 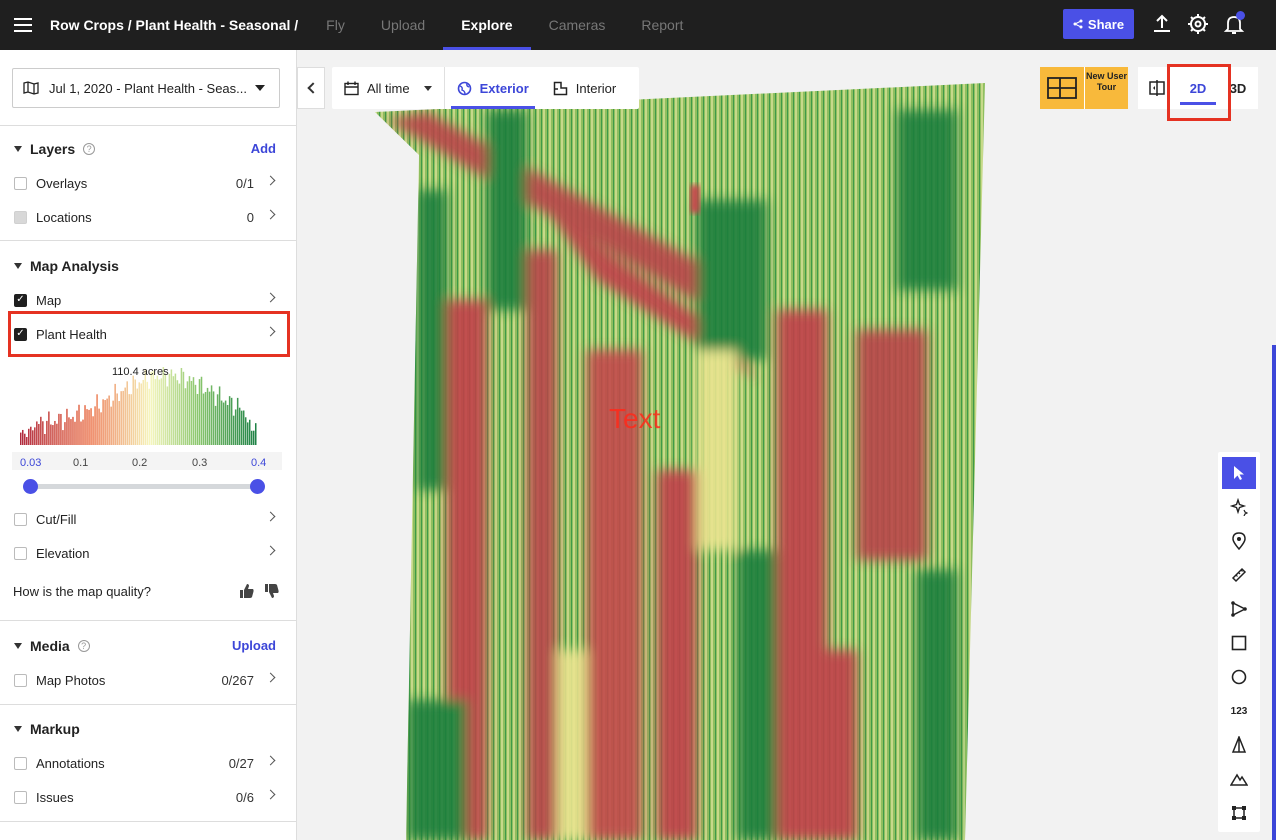 I want to click on add-layer-button: Add, so click(x=263, y=148).